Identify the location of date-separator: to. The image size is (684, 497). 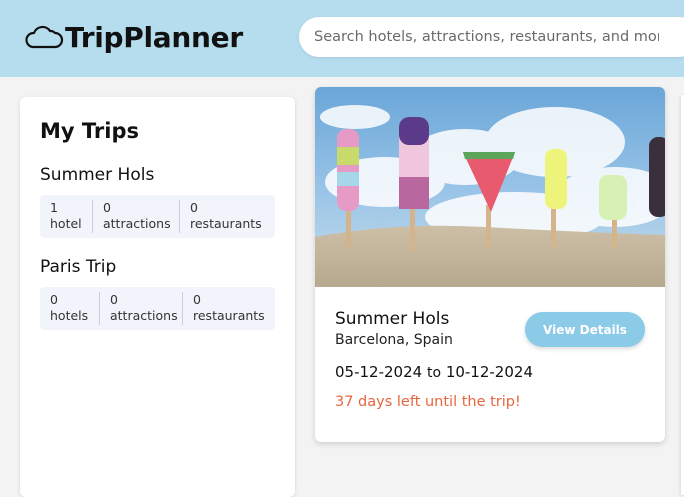
(434, 373).